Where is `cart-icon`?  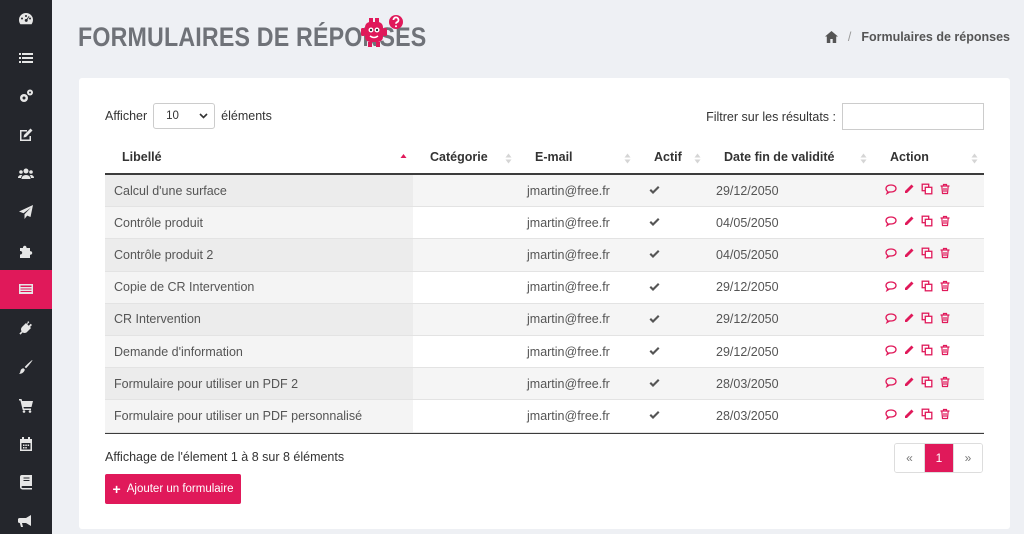 cart-icon is located at coordinates (26, 406).